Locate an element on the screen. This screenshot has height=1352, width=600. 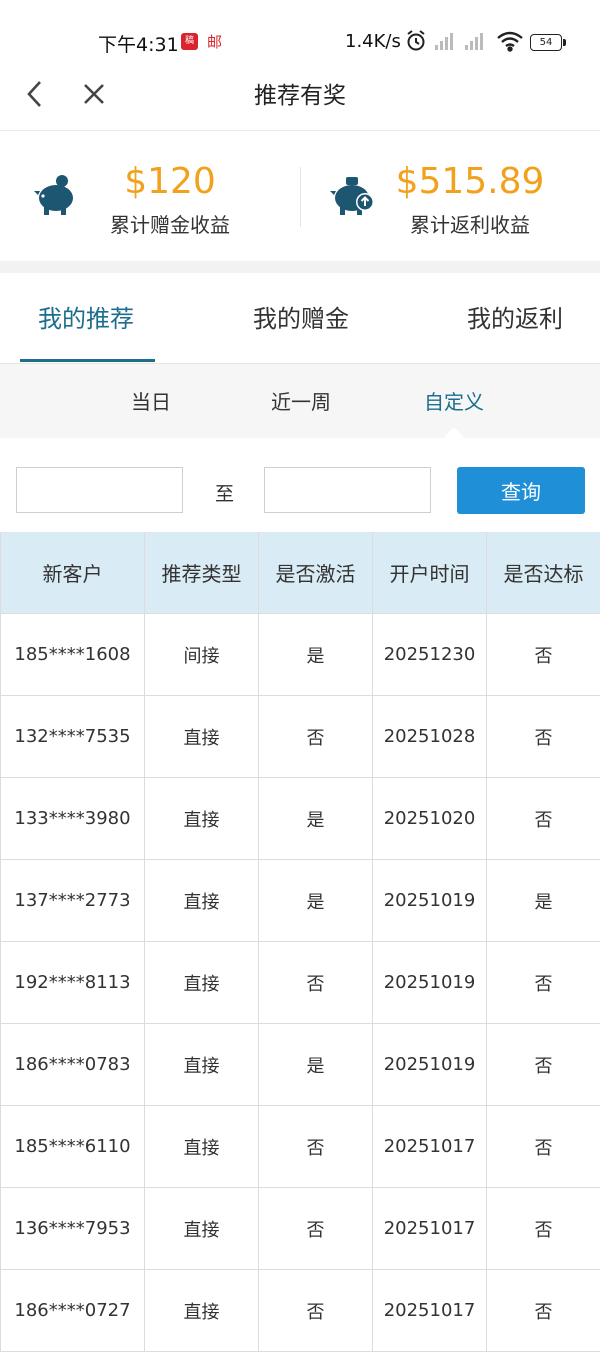
table-row: 132****7535直接否20251028否 is located at coordinates (300, 737).